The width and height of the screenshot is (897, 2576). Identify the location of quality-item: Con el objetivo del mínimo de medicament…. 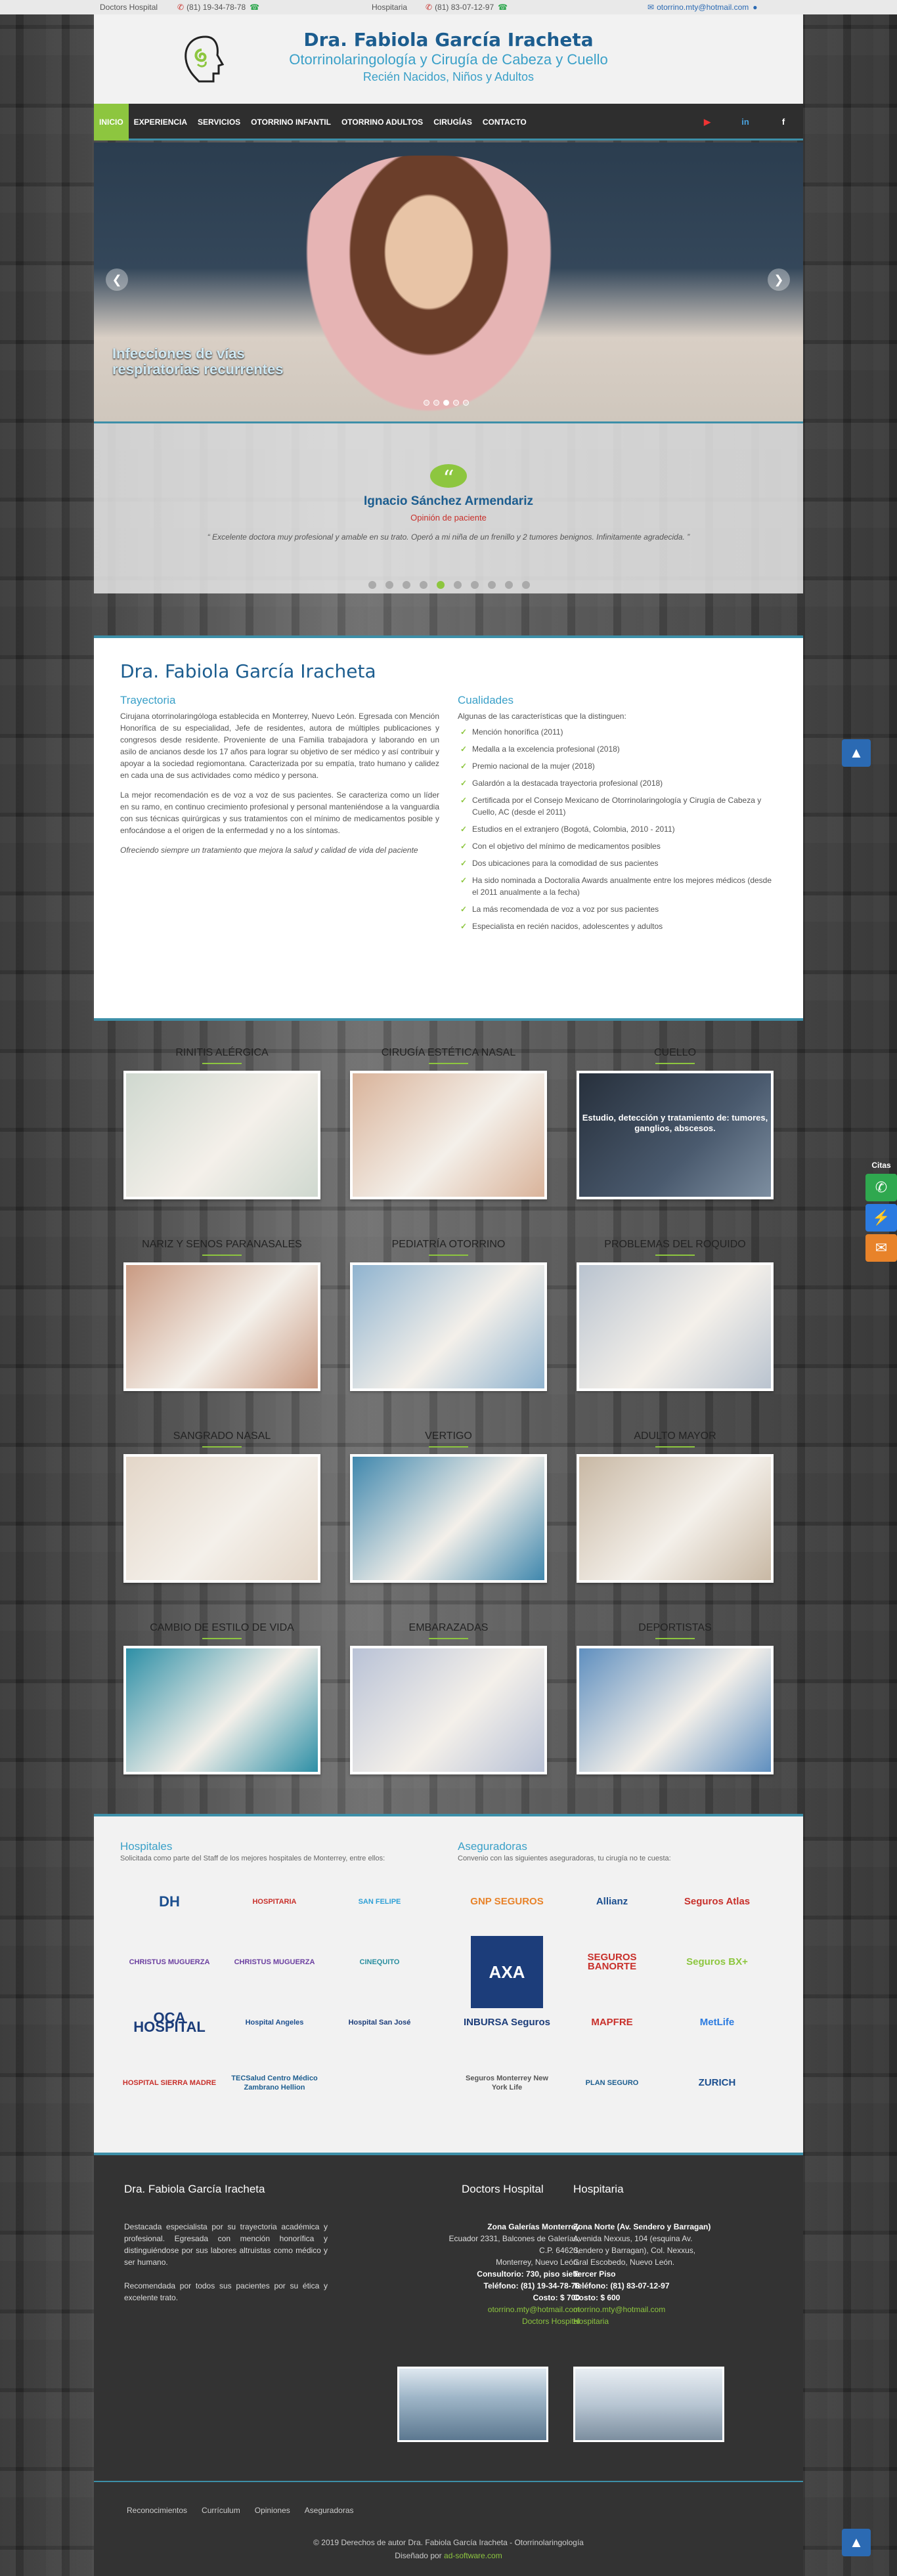
(617, 846).